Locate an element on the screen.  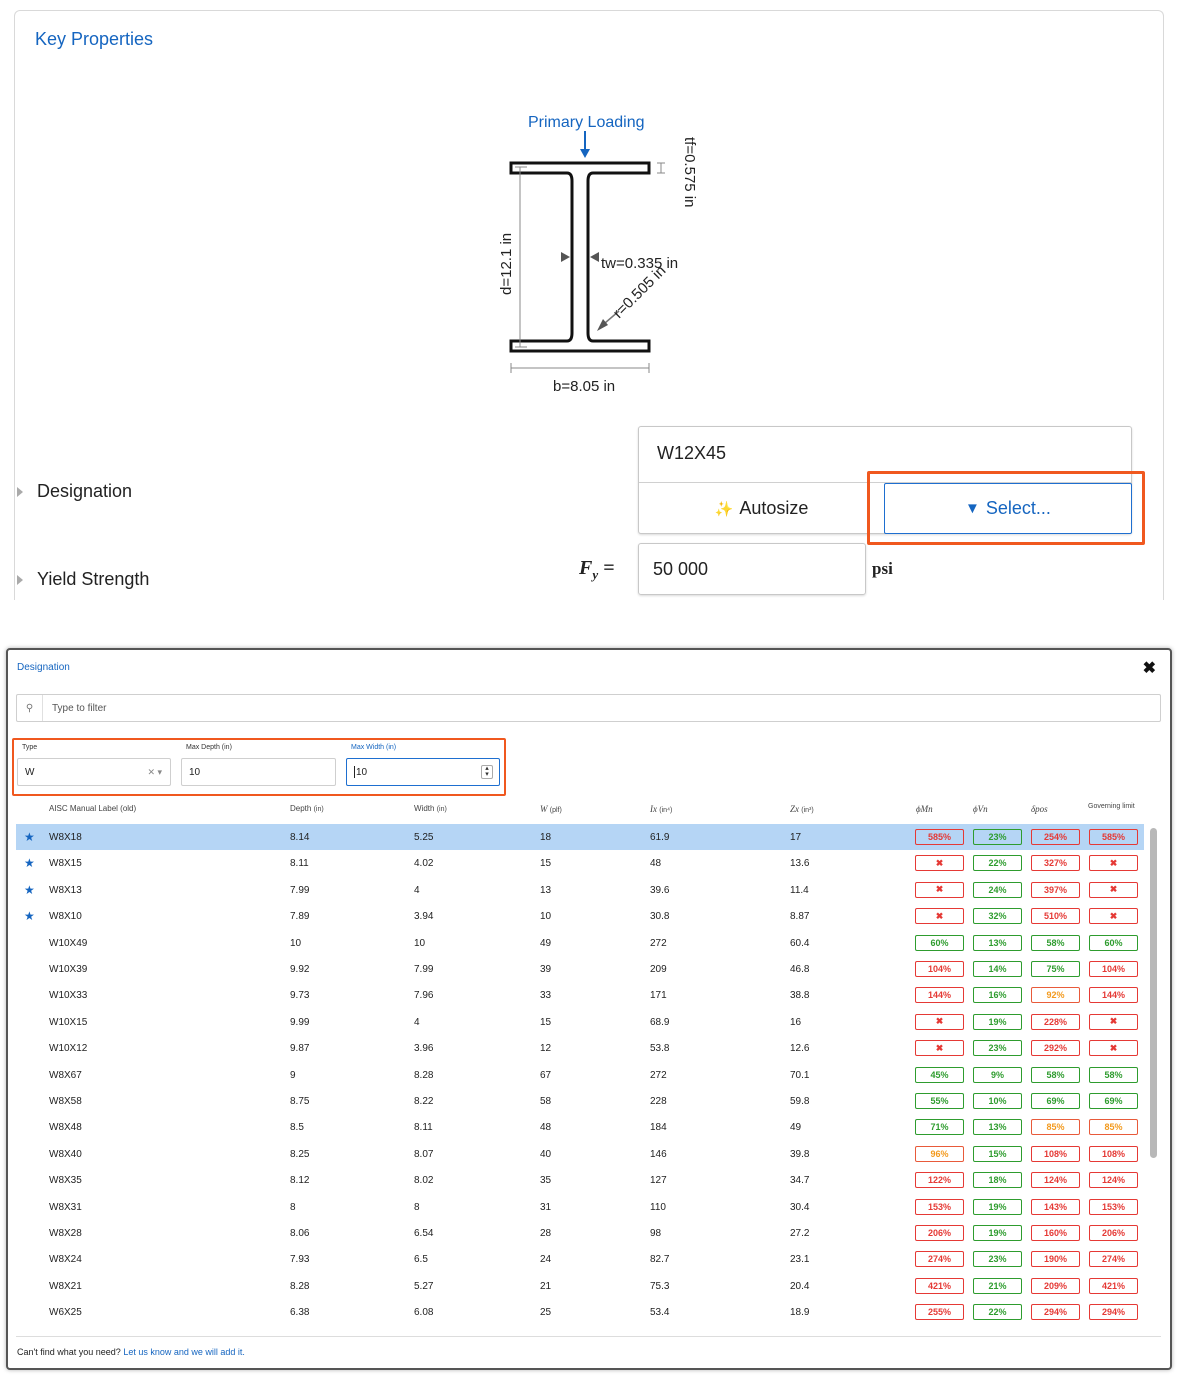
table-row: W10X33 9.73 7.96 33 171 38.8 144% 16% 92% 144% is located at coordinates (580, 995).